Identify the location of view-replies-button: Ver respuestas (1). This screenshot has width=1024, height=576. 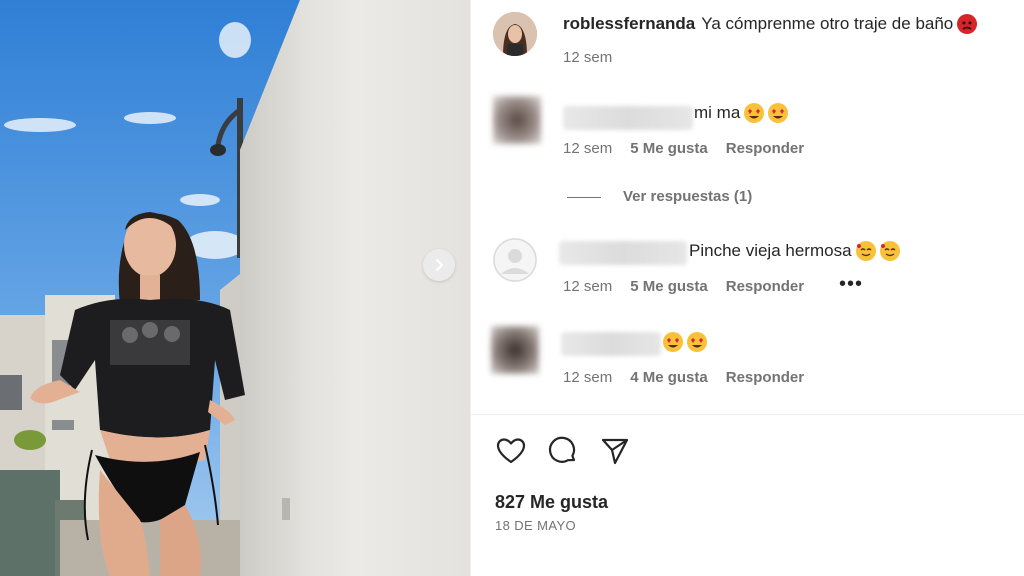
(687, 196).